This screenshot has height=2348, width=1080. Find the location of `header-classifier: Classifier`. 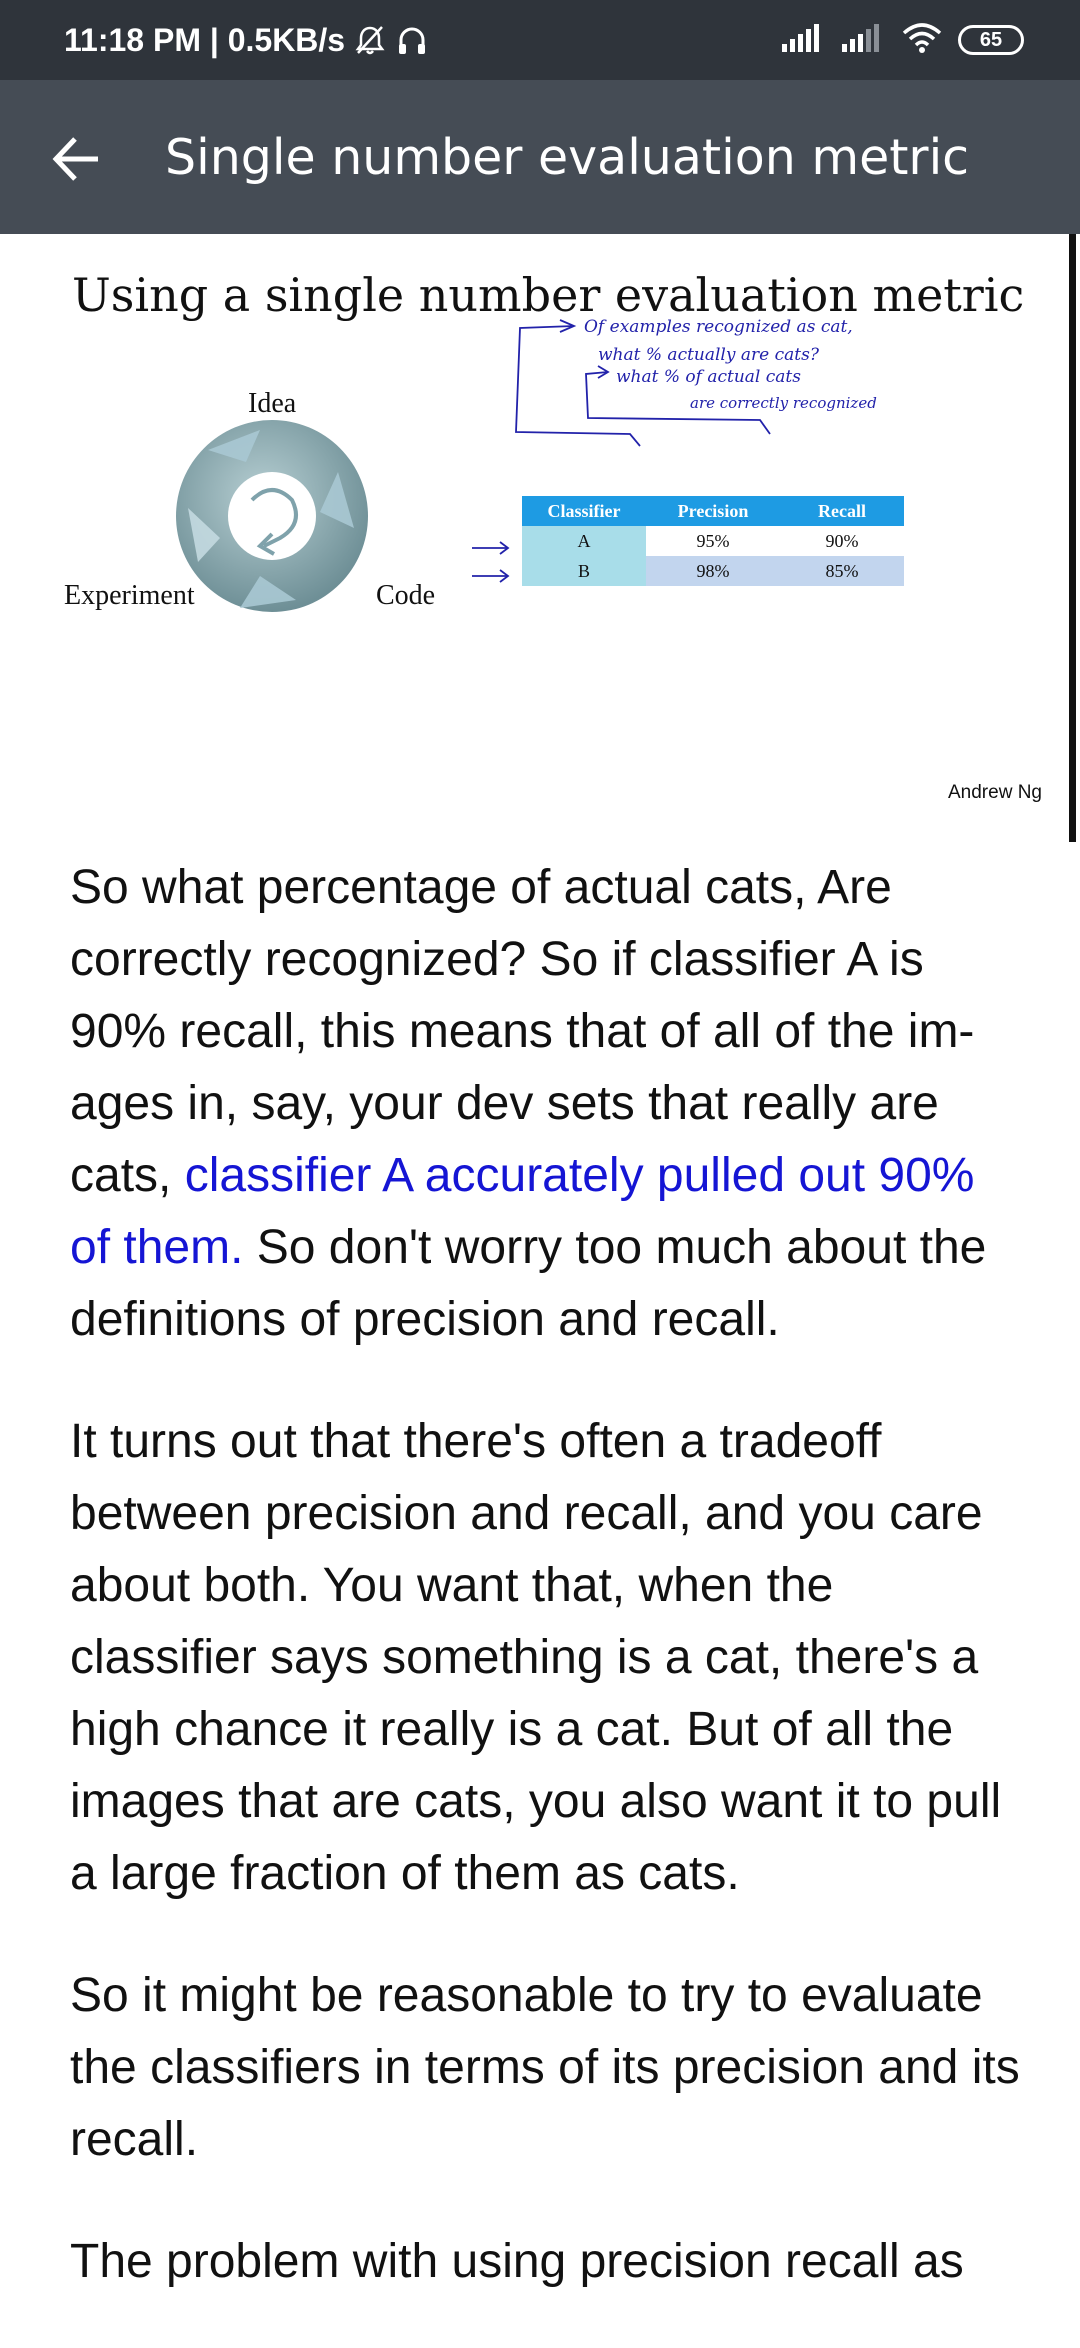

header-classifier: Classifier is located at coordinates (584, 511).